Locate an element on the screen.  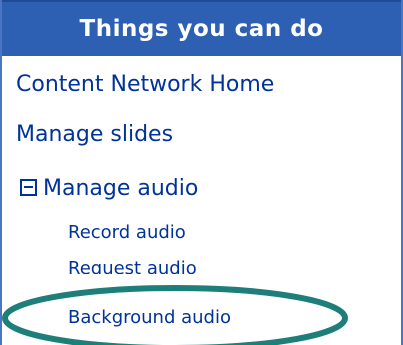
panel-title: Things you can do is located at coordinates (201, 29).